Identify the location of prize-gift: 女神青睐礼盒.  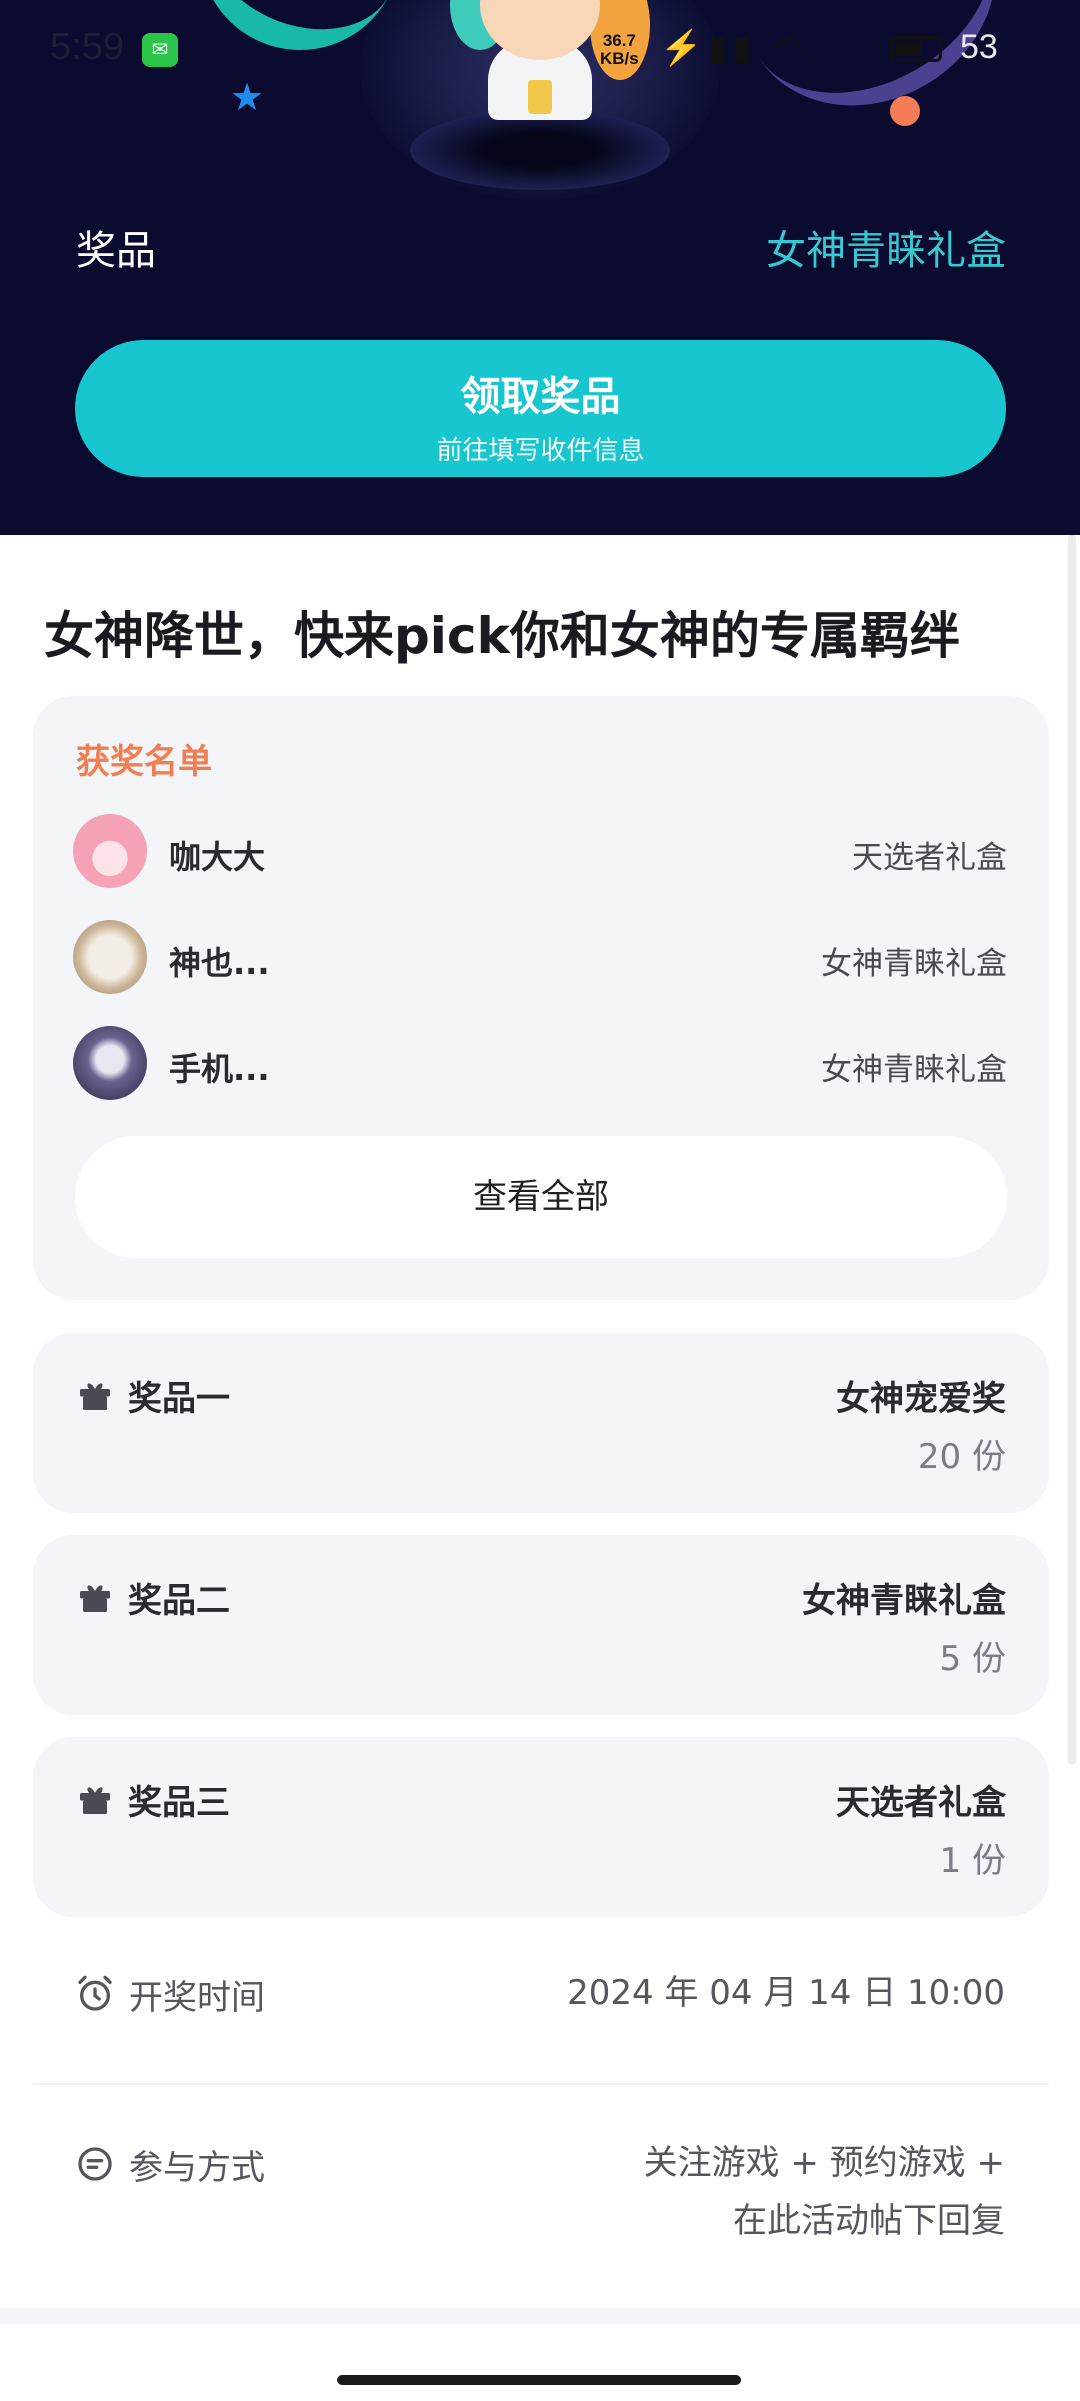
(904, 1601).